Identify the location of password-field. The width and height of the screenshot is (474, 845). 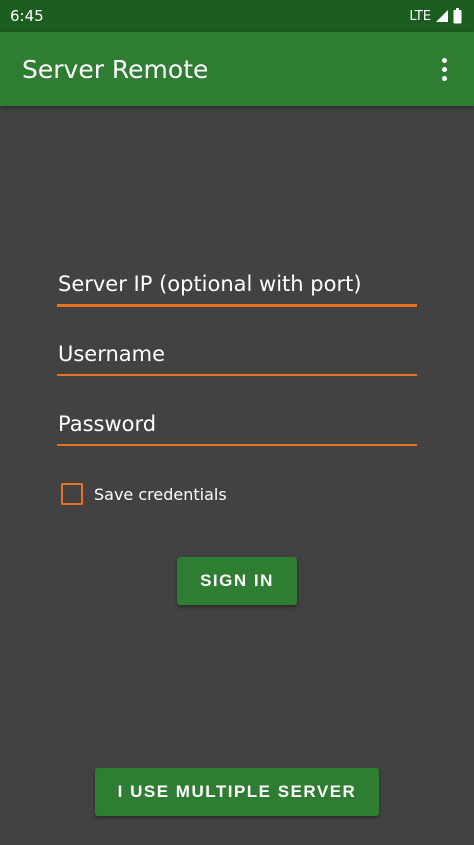
(237, 428).